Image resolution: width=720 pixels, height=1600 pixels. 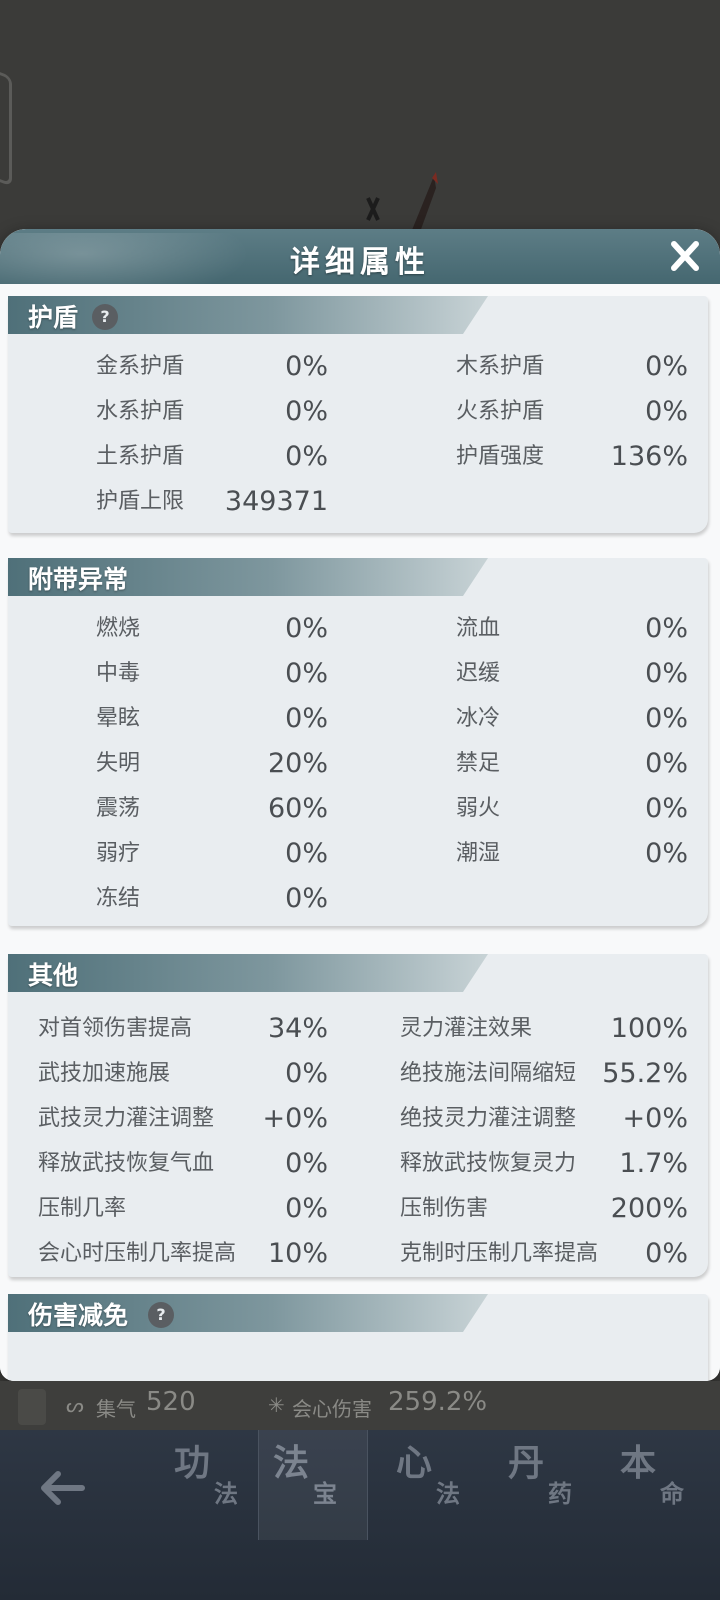 What do you see at coordinates (438, 1402) in the screenshot?
I see `crit-damage-value: 259.2%` at bounding box center [438, 1402].